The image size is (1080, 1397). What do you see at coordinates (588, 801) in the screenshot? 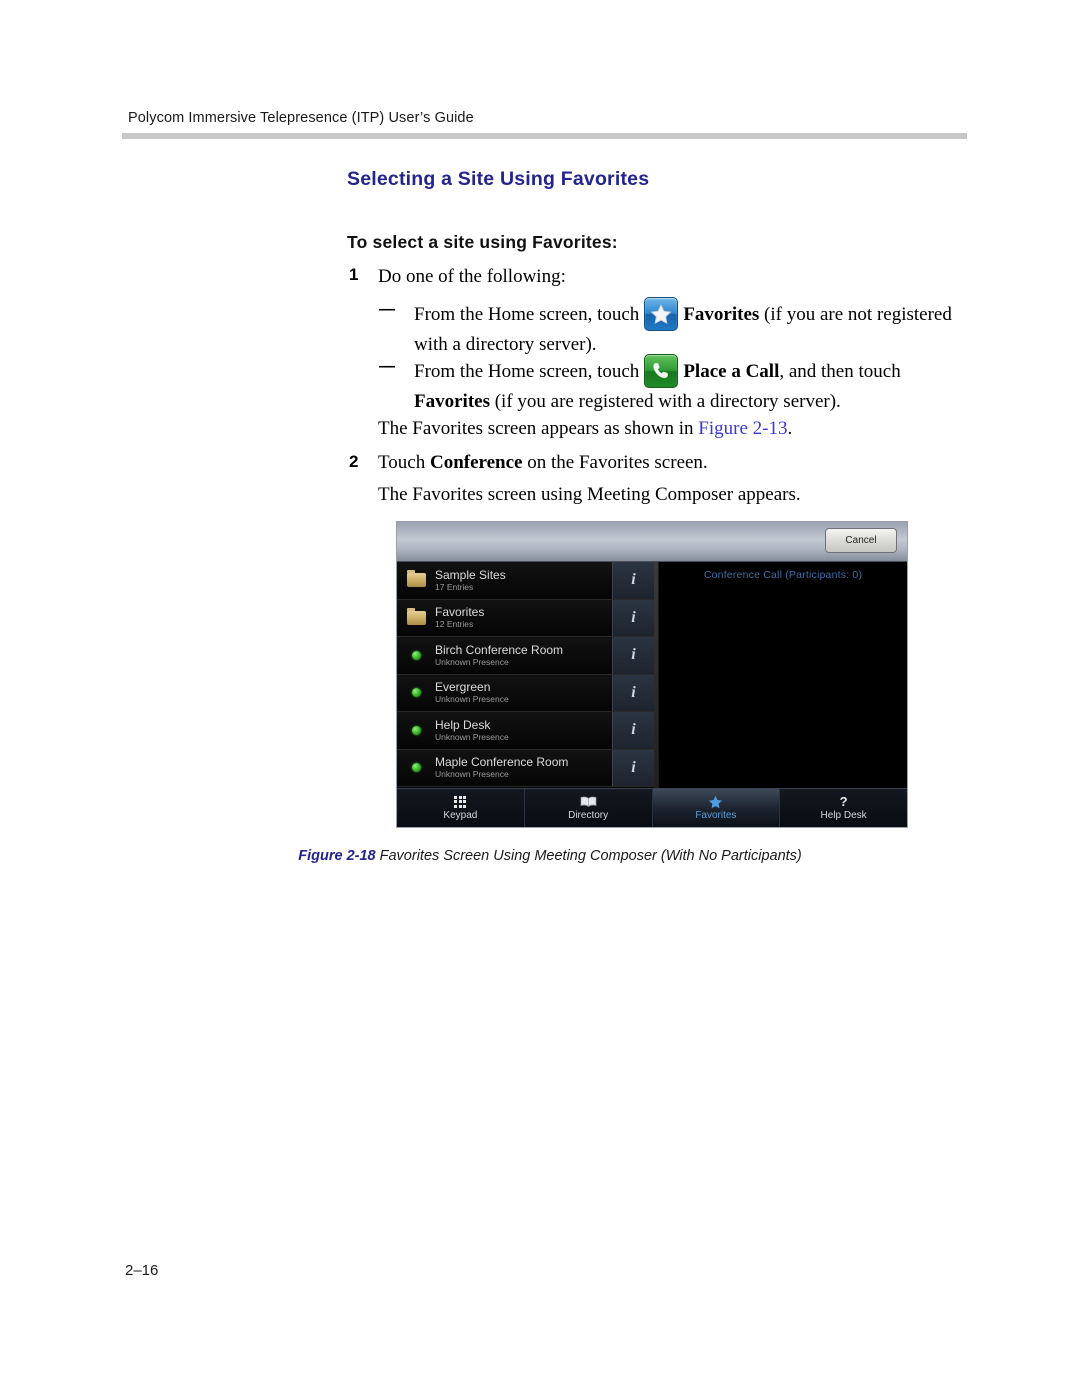
I see `book-icon` at bounding box center [588, 801].